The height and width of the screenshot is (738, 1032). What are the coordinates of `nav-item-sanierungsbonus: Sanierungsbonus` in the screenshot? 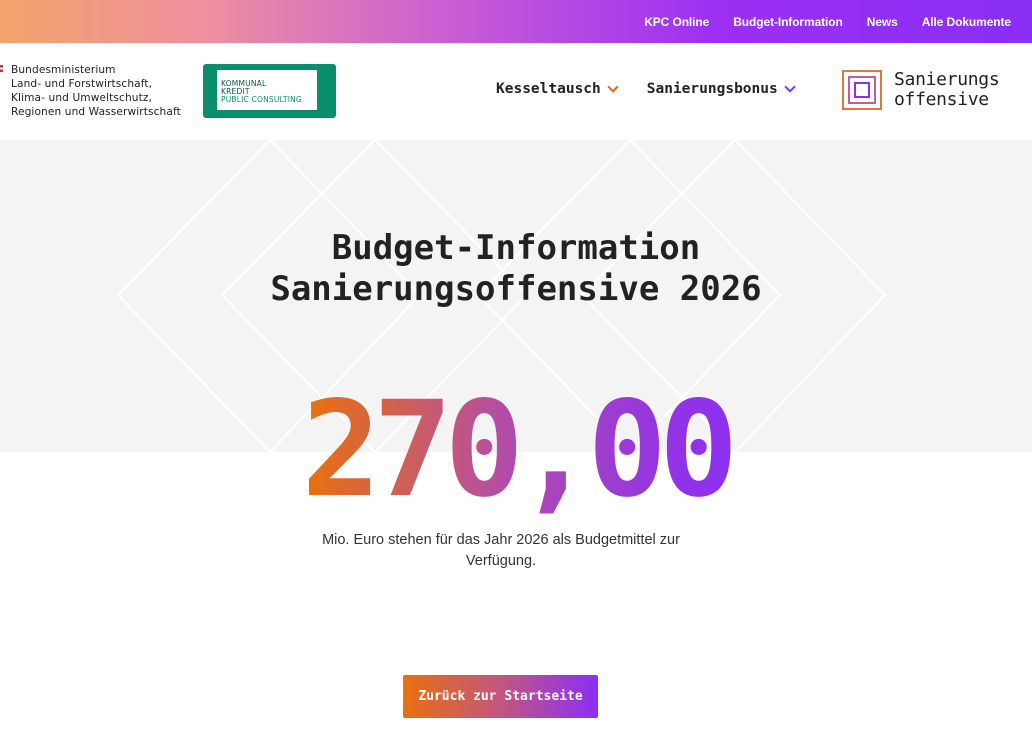 It's located at (721, 89).